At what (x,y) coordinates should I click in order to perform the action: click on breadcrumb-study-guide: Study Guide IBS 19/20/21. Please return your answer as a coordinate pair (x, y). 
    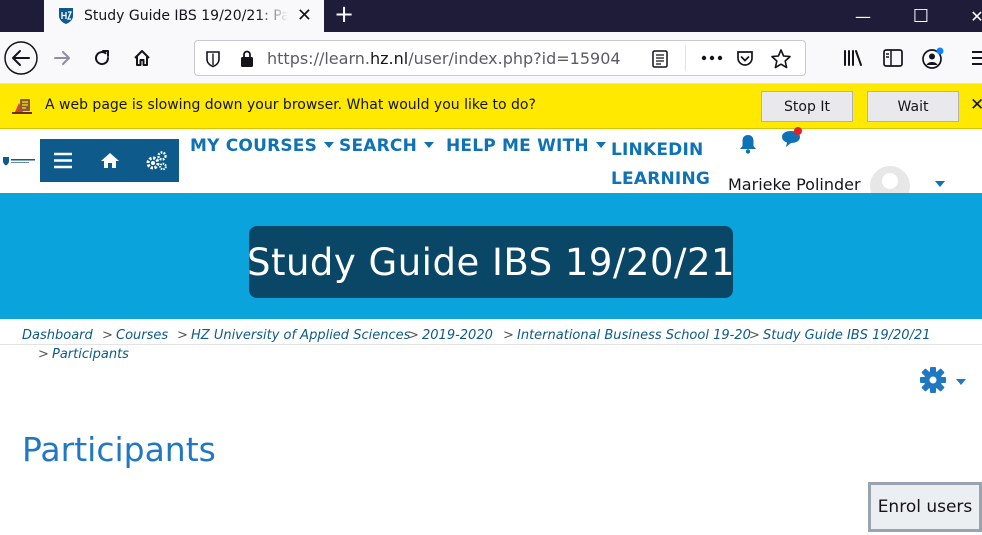
    Looking at the image, I should click on (847, 335).